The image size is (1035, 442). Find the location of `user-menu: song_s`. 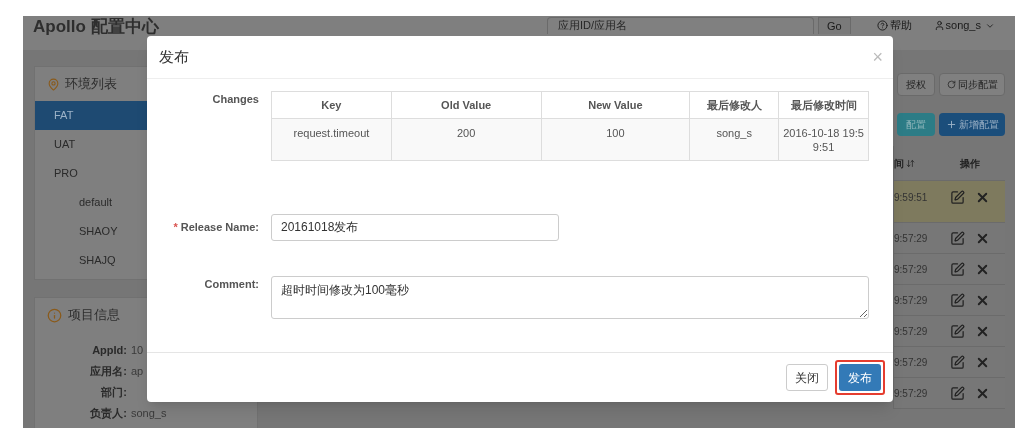

user-menu: song_s is located at coordinates (964, 25).